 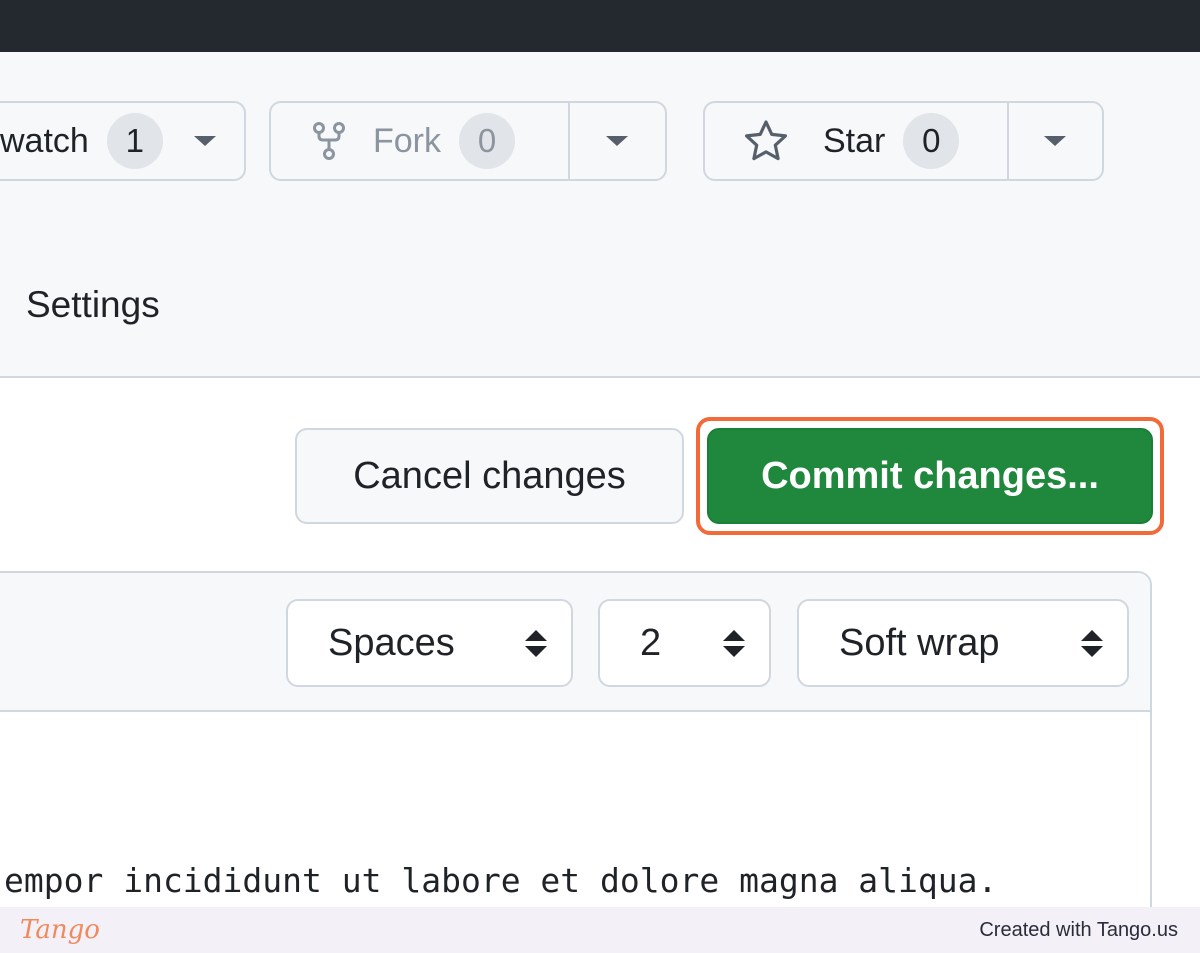 I want to click on fork-dropdown-button, so click(x=616, y=141).